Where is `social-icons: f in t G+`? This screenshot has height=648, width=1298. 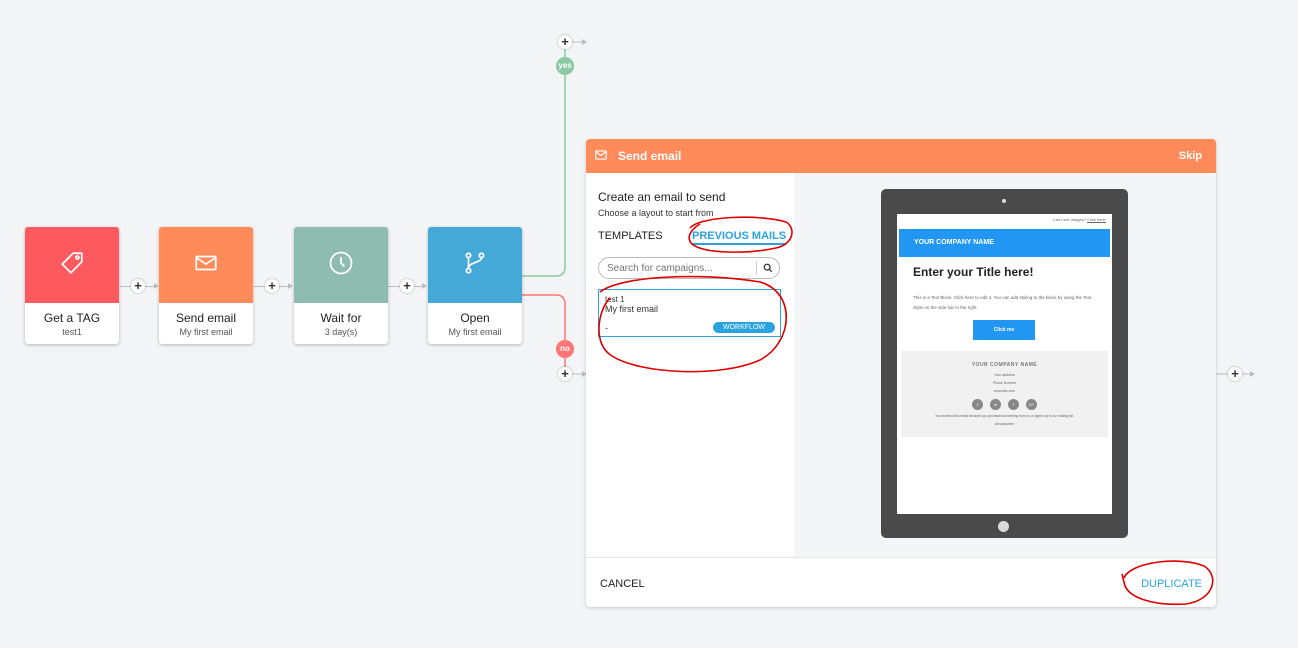
social-icons: f in t G+ is located at coordinates (1004, 404).